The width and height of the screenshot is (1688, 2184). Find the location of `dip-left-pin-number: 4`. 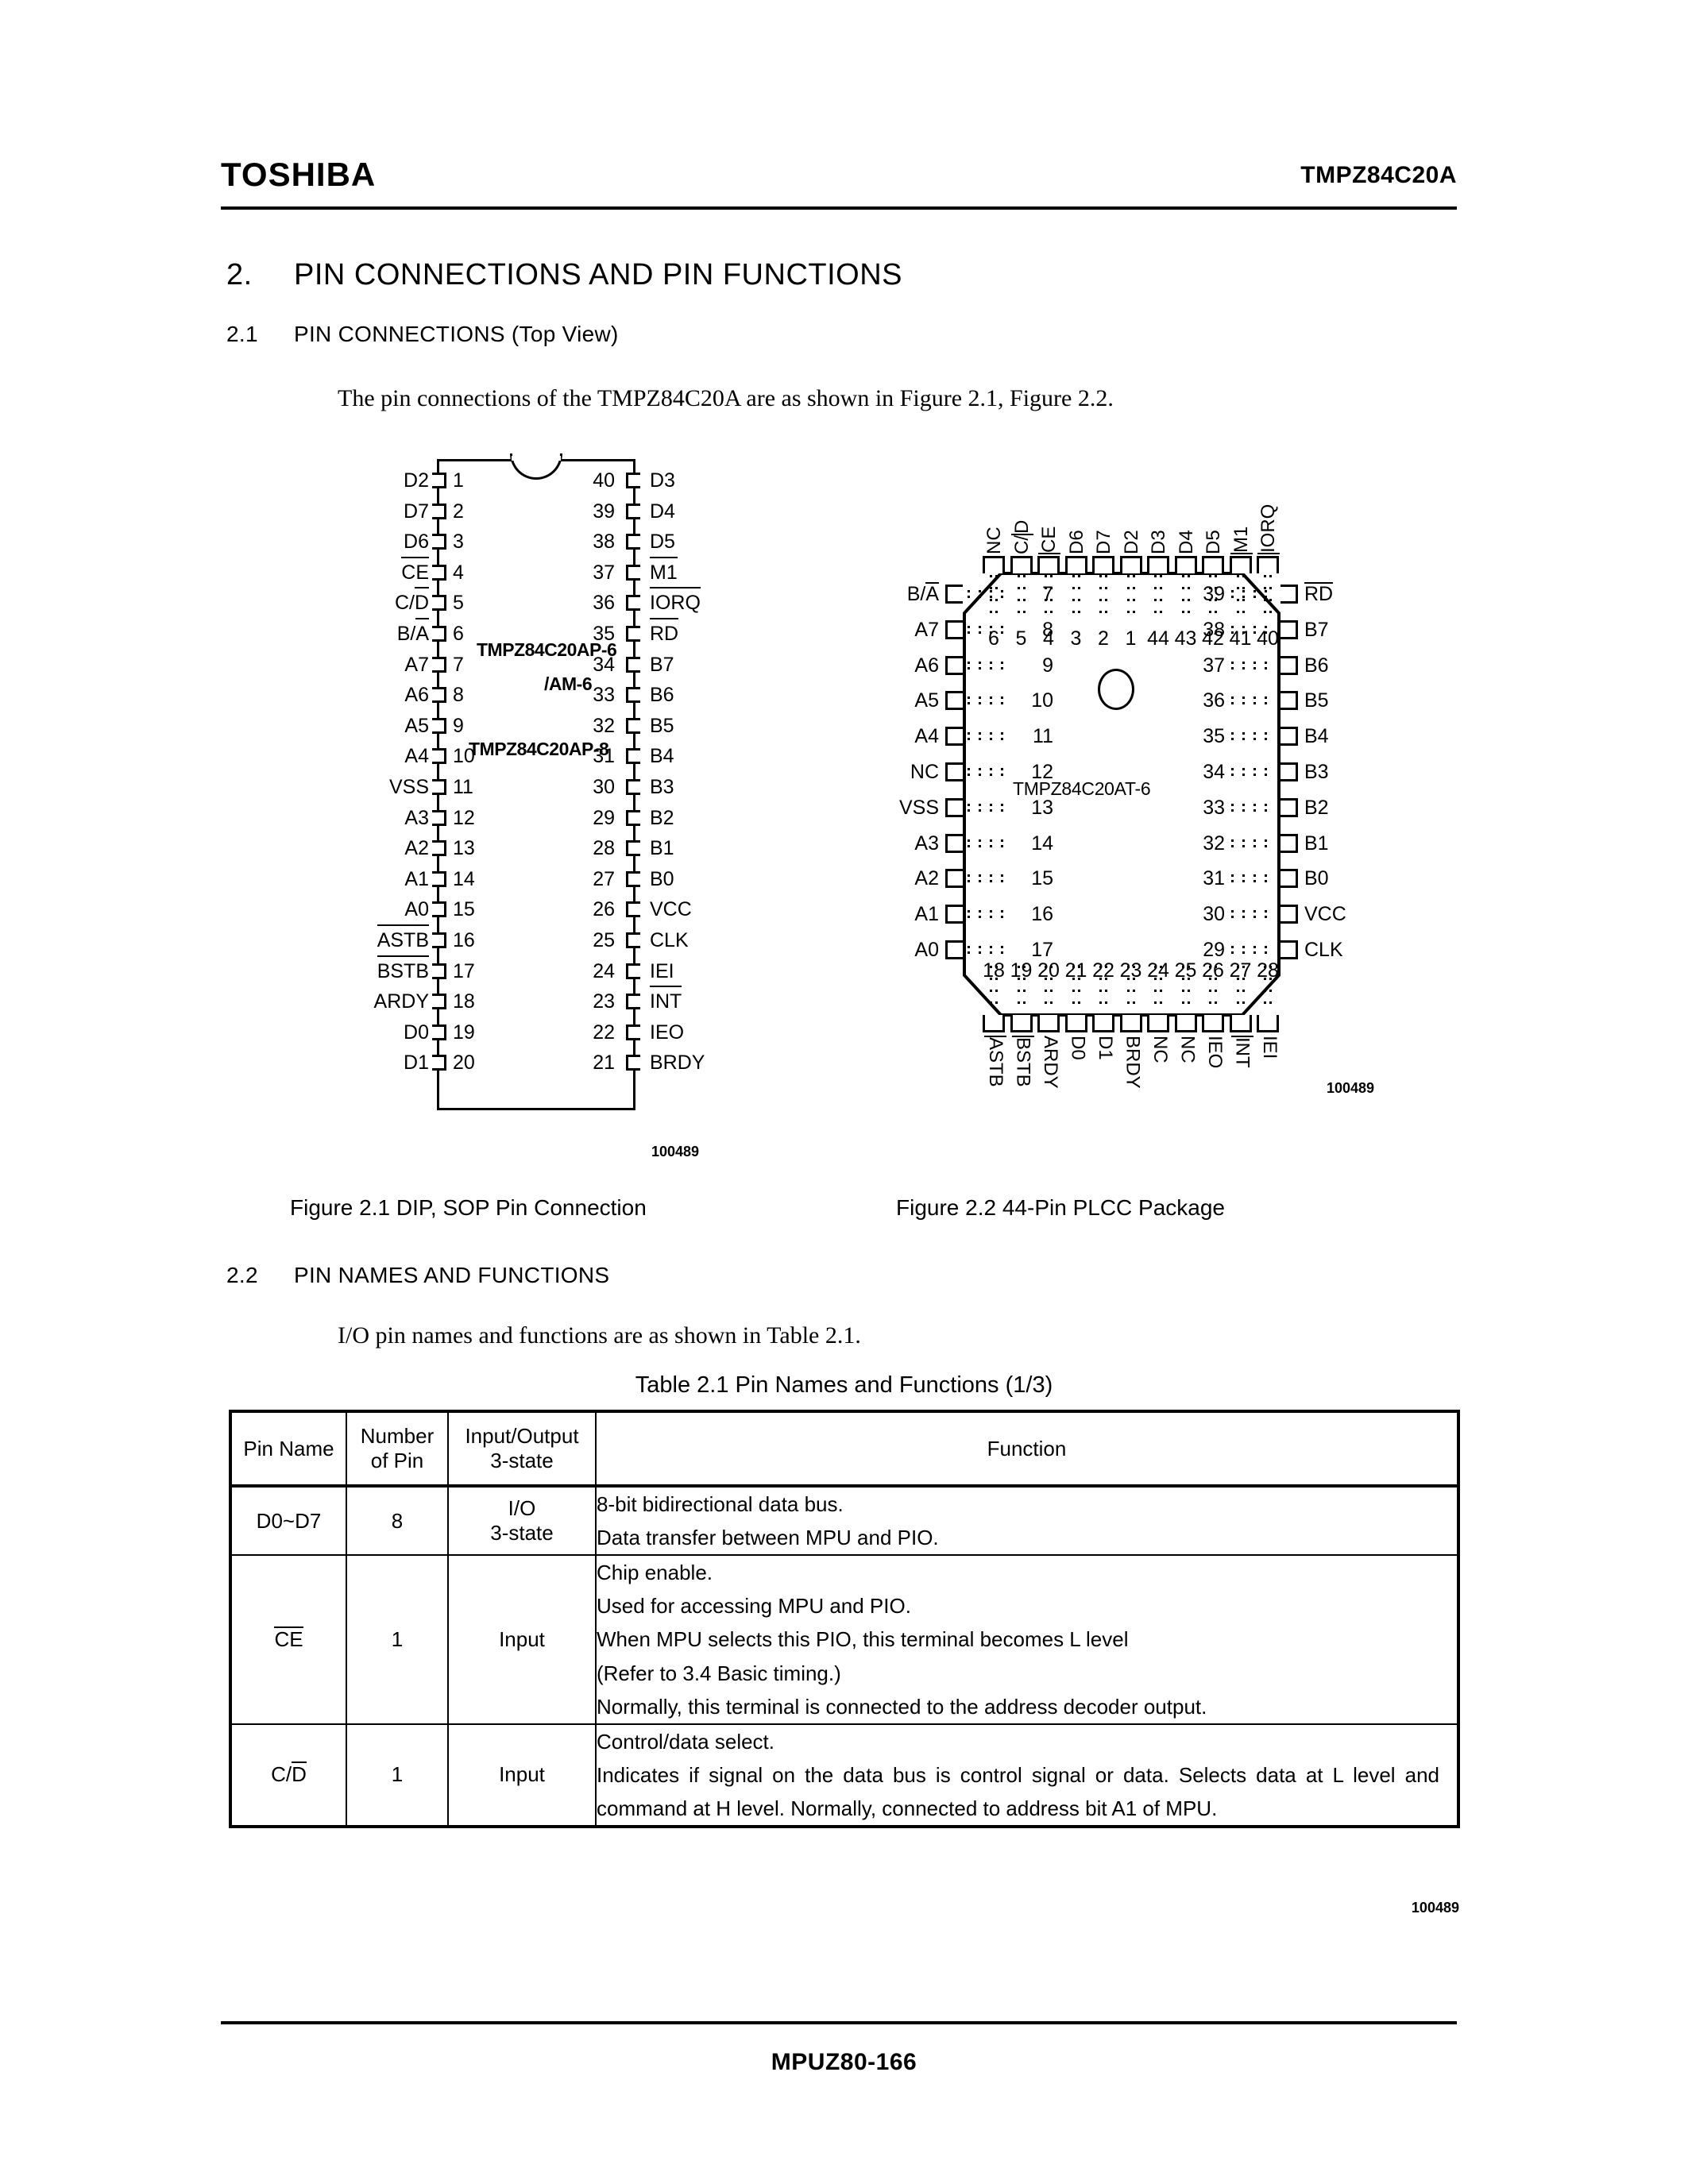

dip-left-pin-number: 4 is located at coordinates (459, 572).